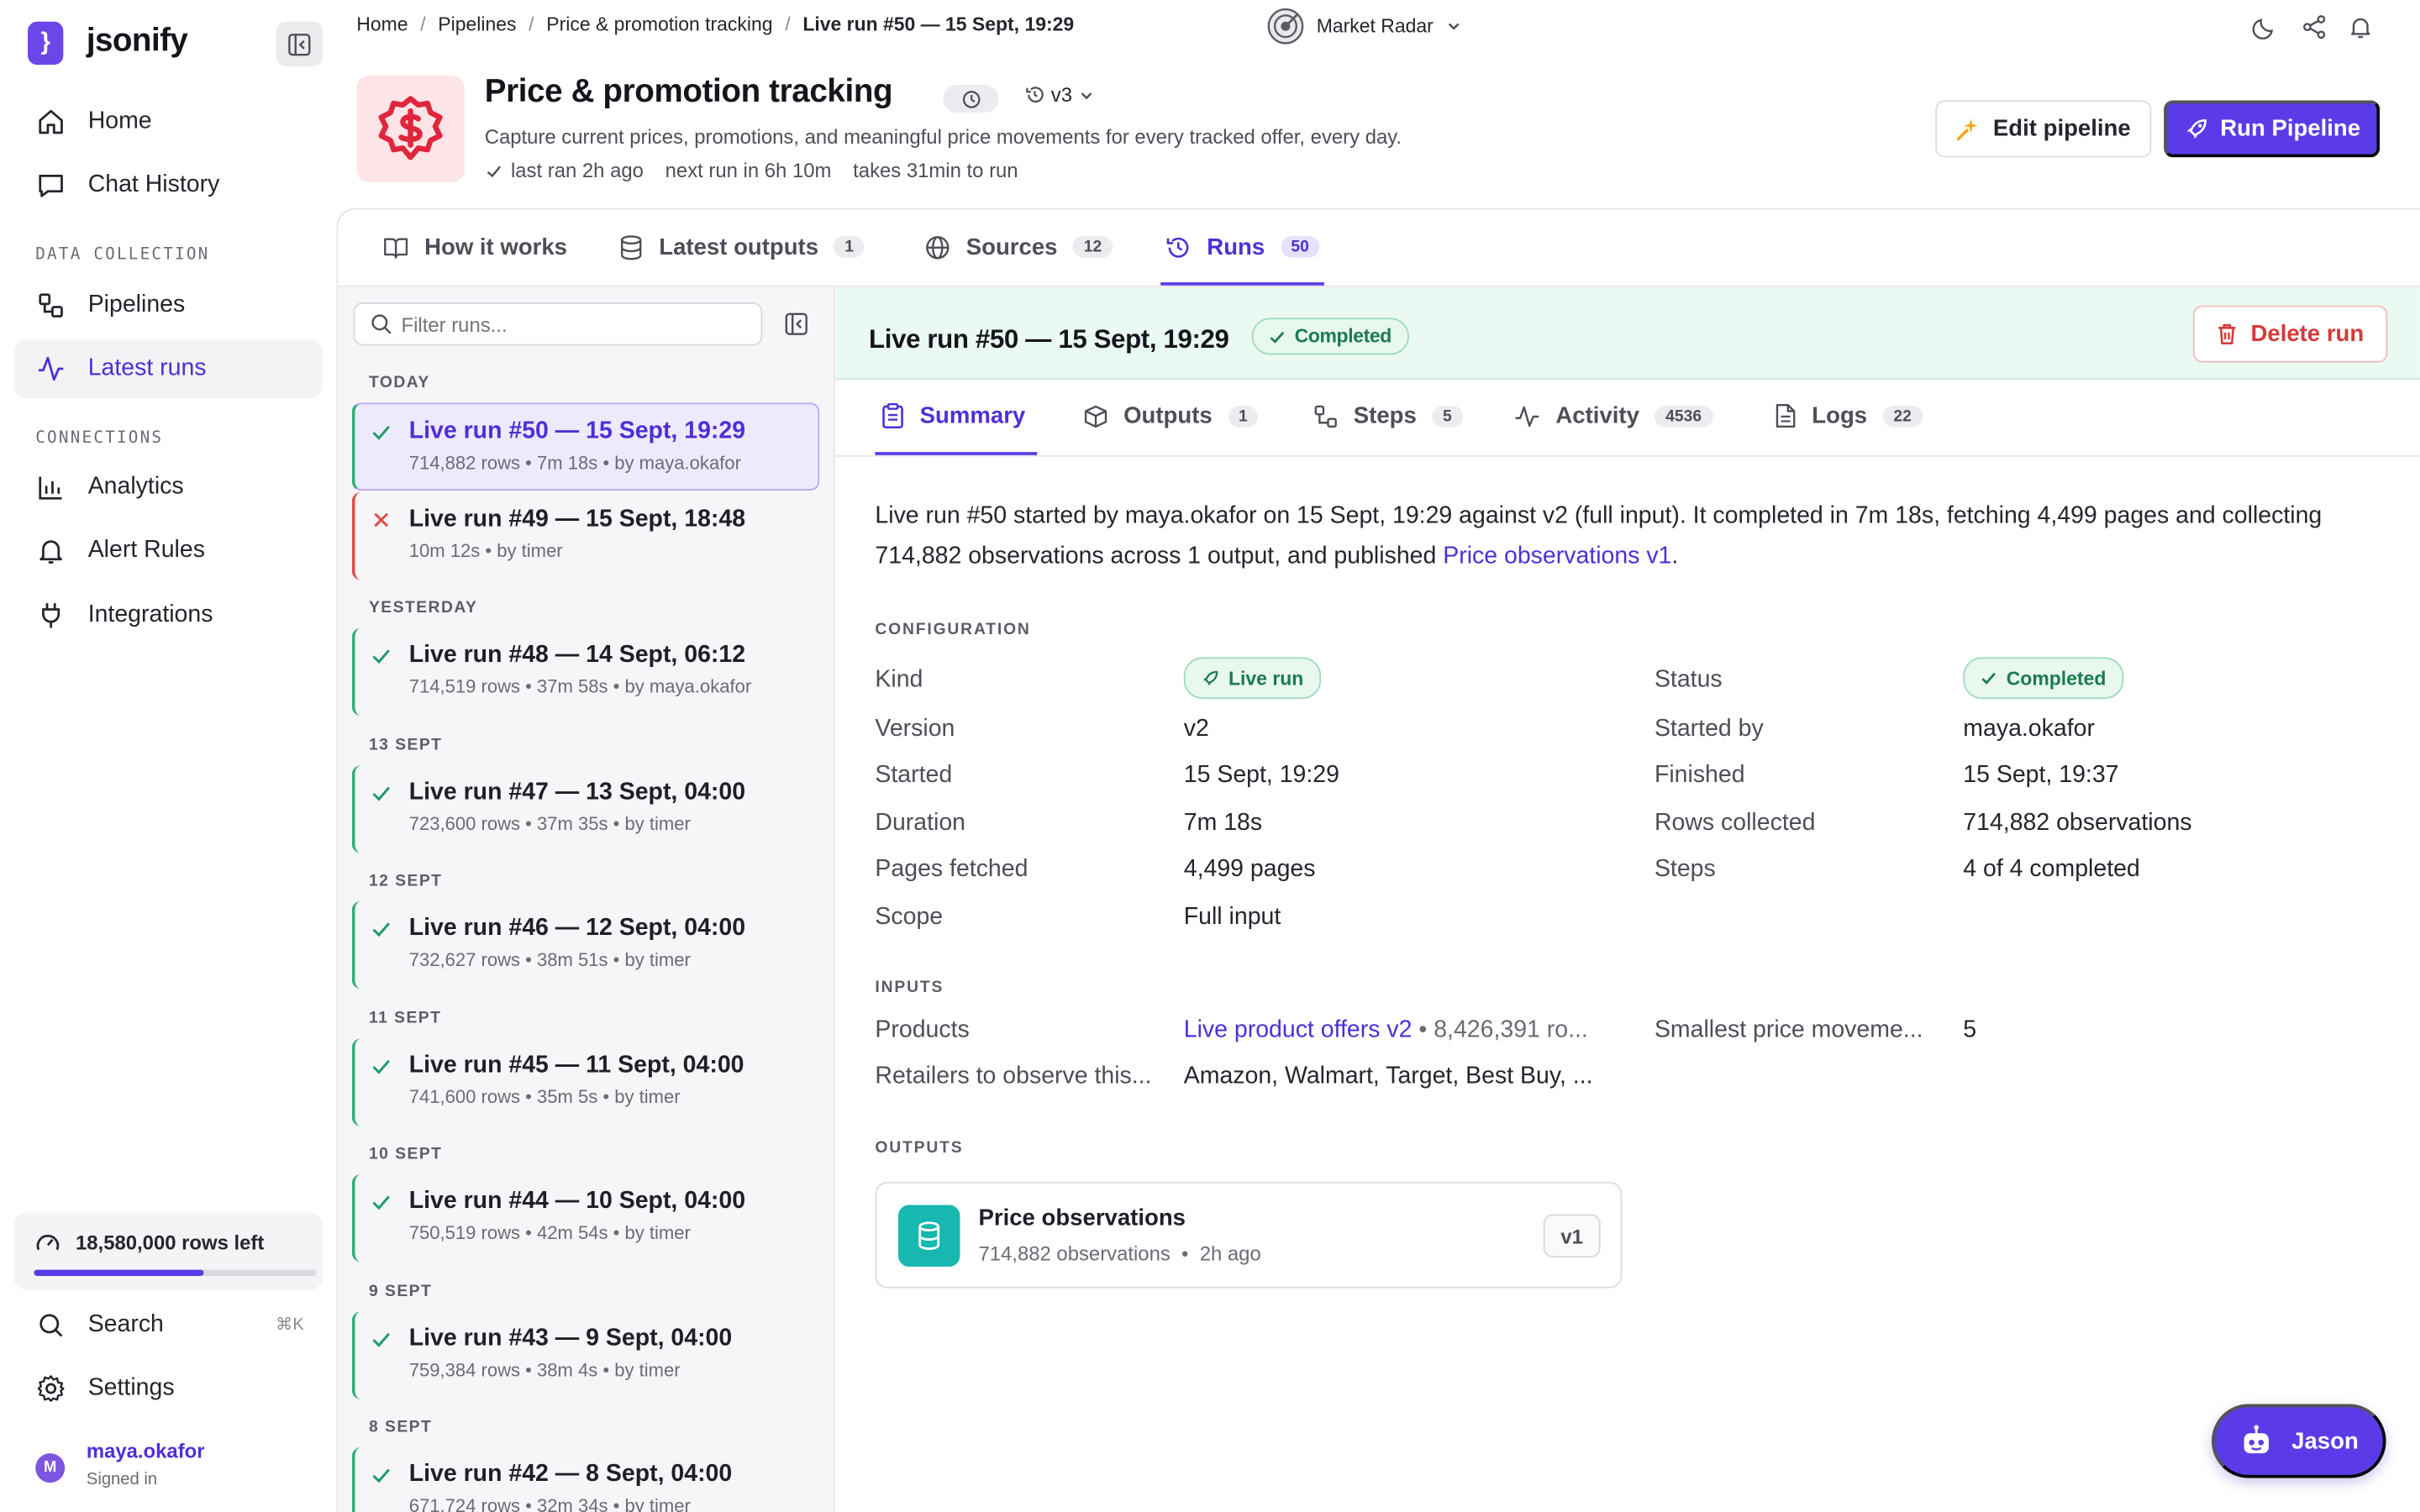  What do you see at coordinates (2307, 334) in the screenshot?
I see `delete-run-label: Delete run` at bounding box center [2307, 334].